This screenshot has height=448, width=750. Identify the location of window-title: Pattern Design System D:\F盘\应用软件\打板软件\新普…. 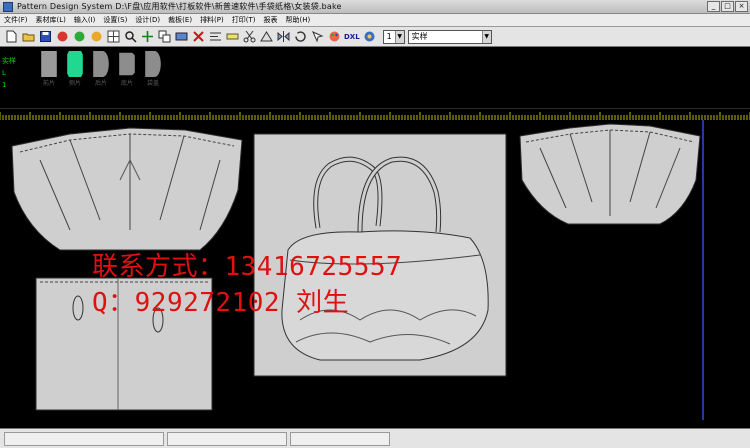
(179, 6).